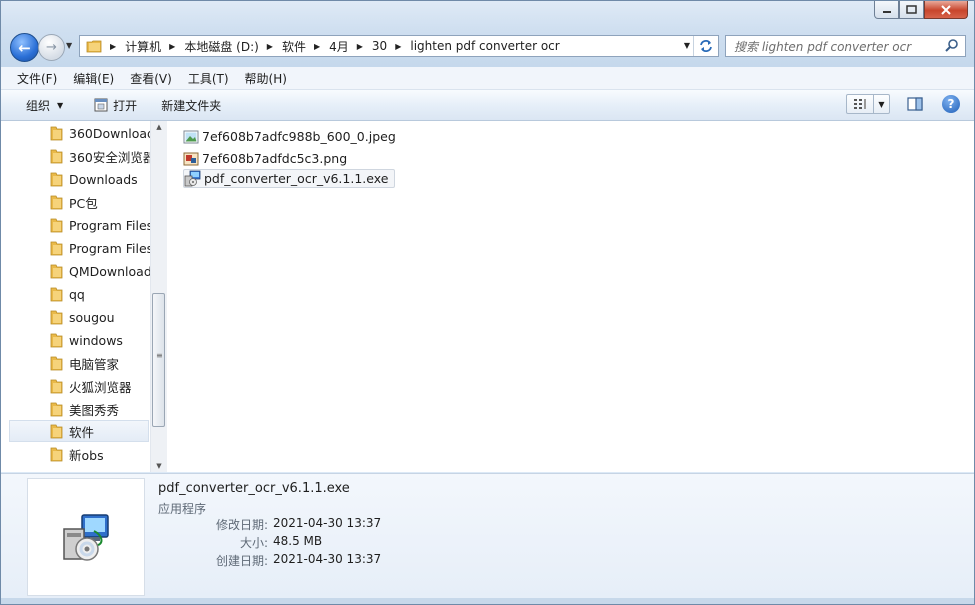  What do you see at coordinates (208, 78) in the screenshot?
I see `menu-tools: 工具(T)` at bounding box center [208, 78].